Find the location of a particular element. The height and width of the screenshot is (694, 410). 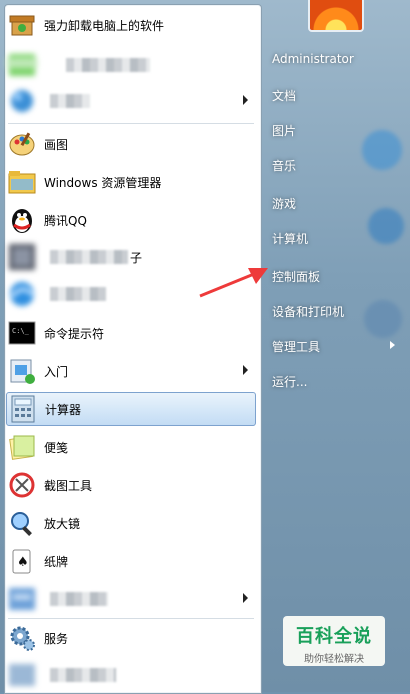

cmd-terminal-icon: C:\_ is located at coordinates (22, 333).